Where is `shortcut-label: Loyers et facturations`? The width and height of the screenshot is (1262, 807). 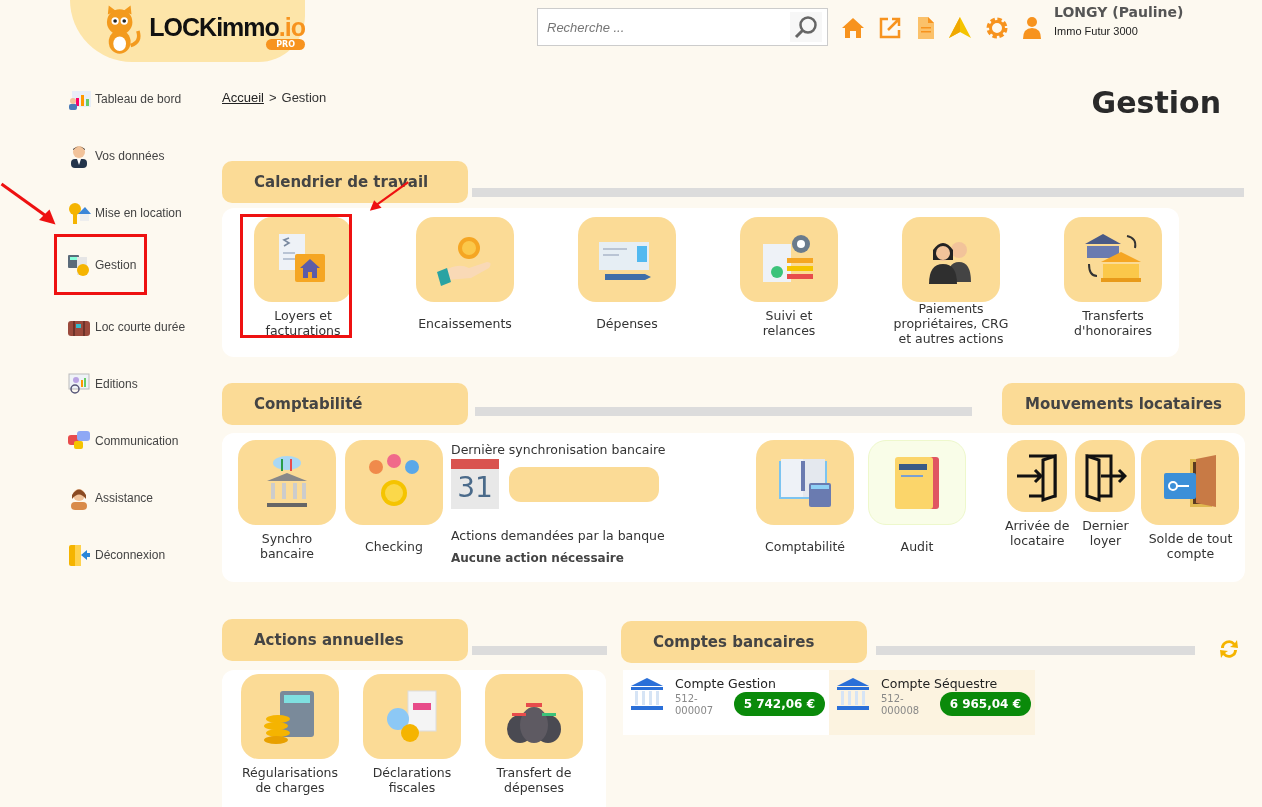 shortcut-label: Loyers et facturations is located at coordinates (303, 323).